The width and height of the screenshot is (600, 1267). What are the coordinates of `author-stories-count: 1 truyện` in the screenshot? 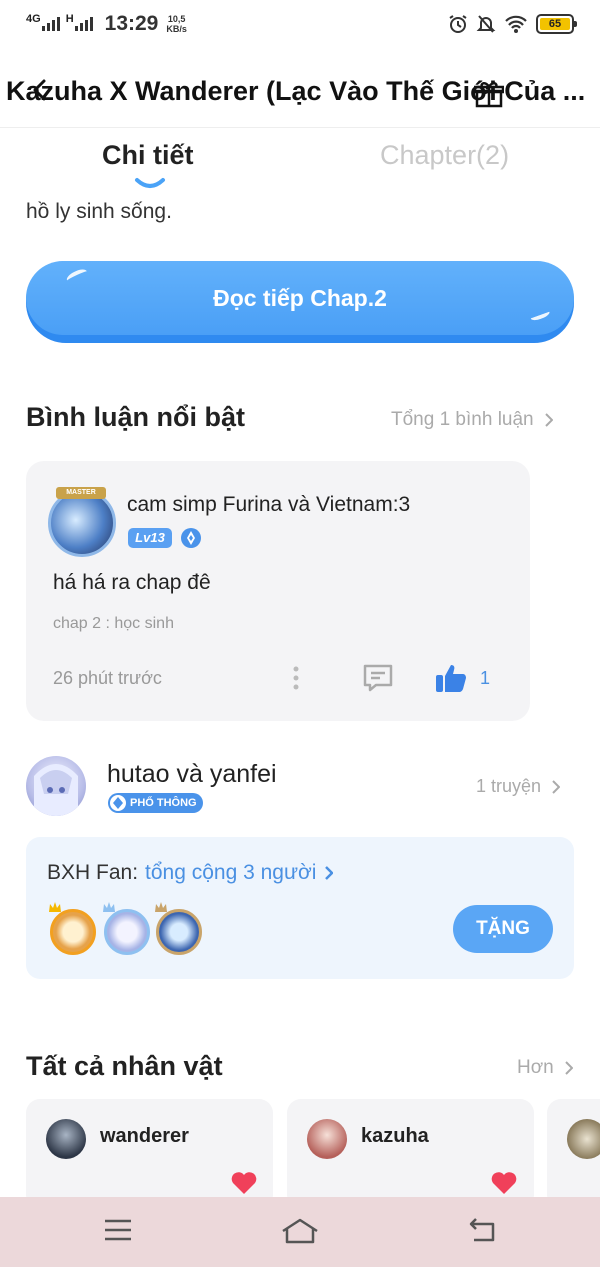 It's located at (509, 786).